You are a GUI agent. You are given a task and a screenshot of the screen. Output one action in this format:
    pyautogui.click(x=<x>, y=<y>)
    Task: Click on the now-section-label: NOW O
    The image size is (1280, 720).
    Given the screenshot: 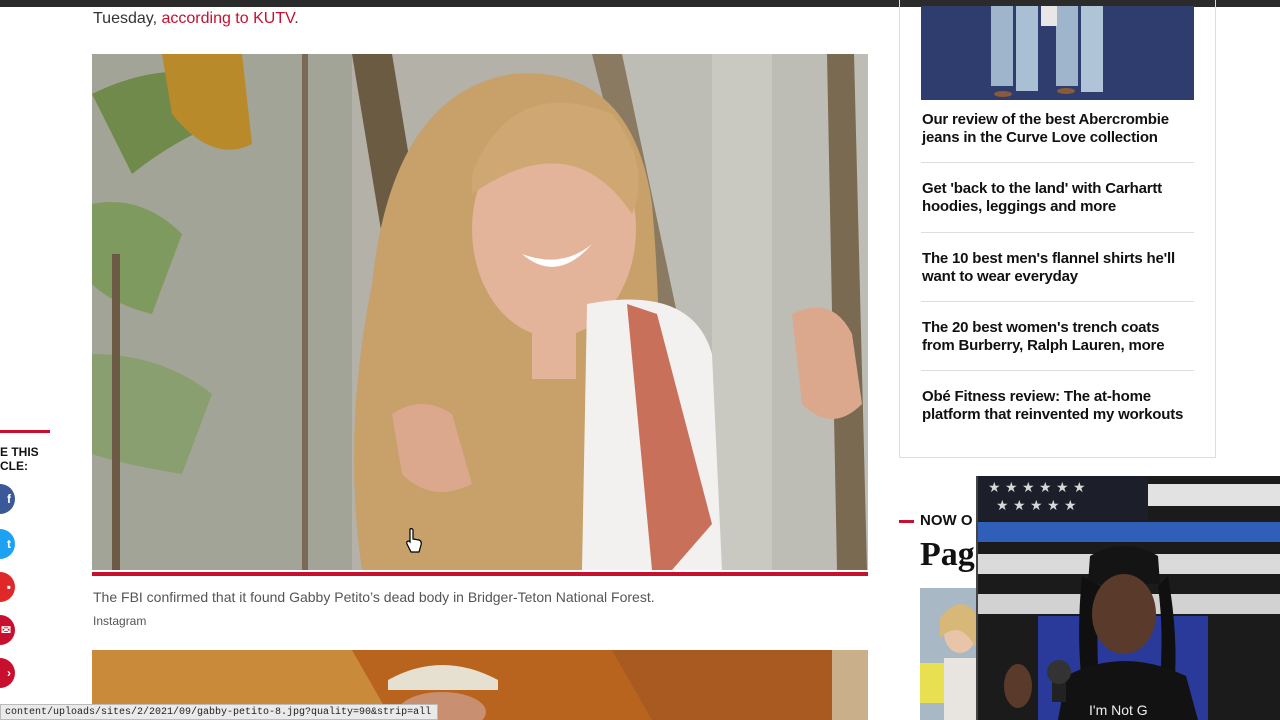 What is the action you would take?
    pyautogui.click(x=936, y=520)
    